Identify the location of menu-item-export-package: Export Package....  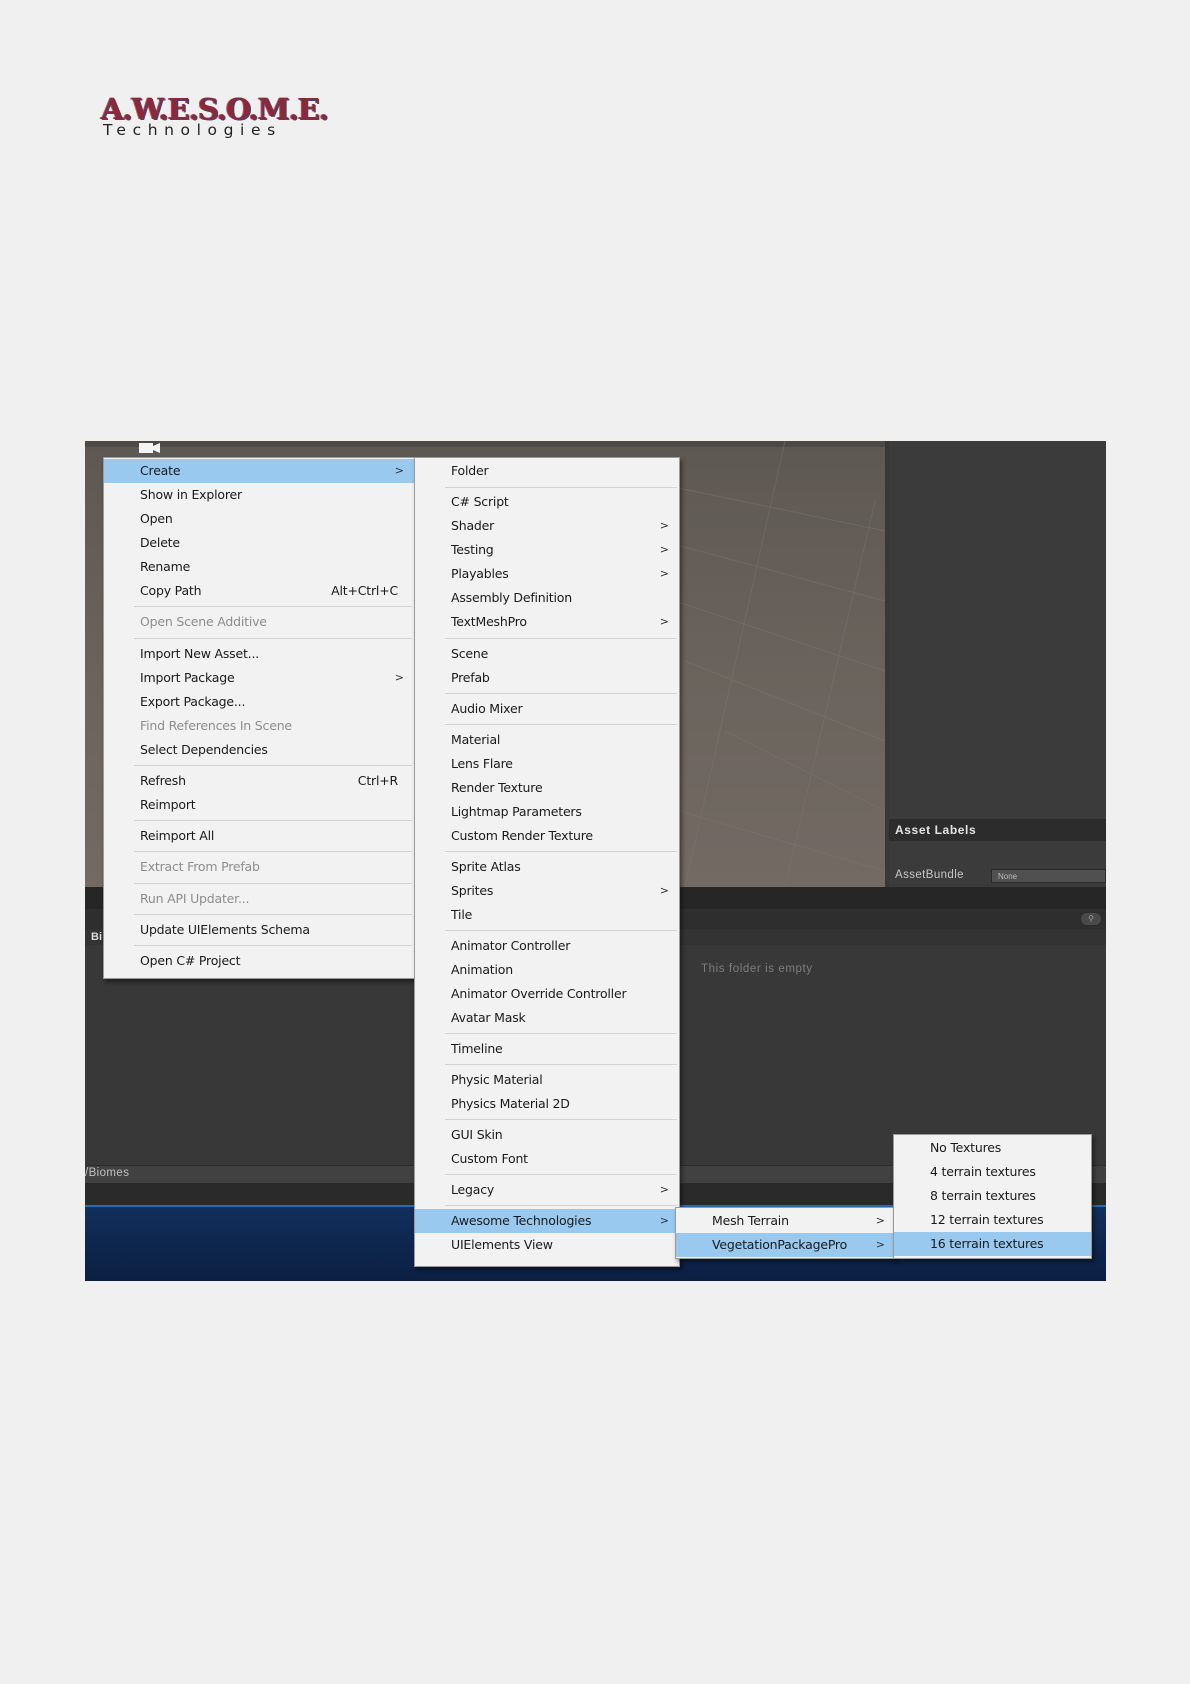
(259, 702).